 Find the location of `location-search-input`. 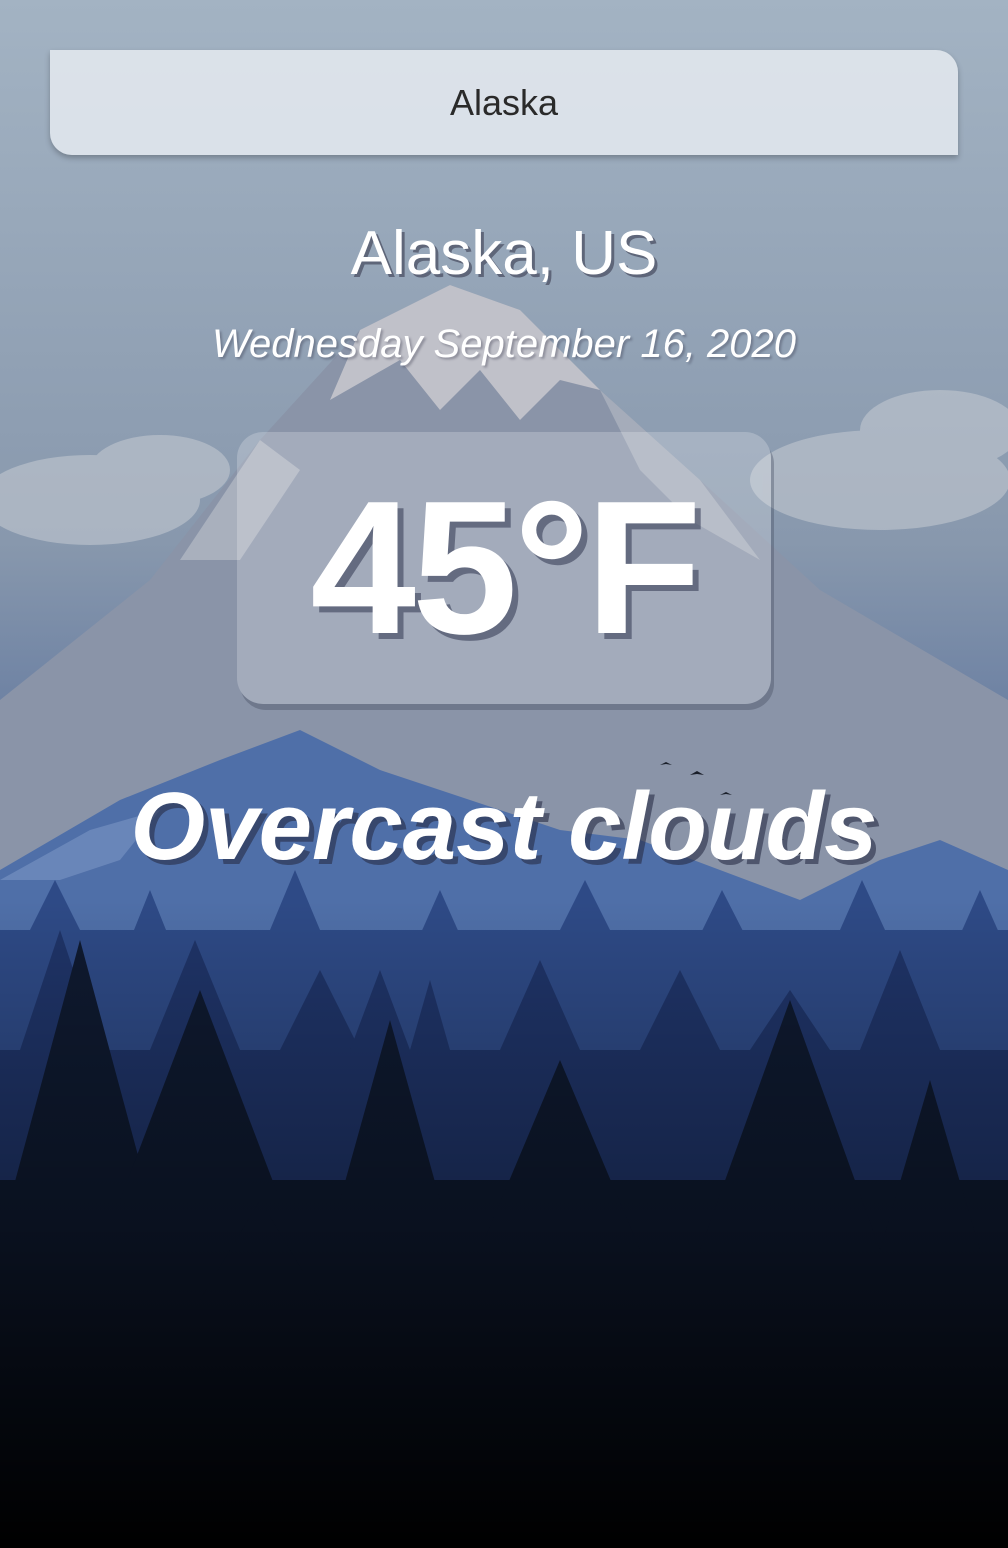

location-search-input is located at coordinates (504, 102).